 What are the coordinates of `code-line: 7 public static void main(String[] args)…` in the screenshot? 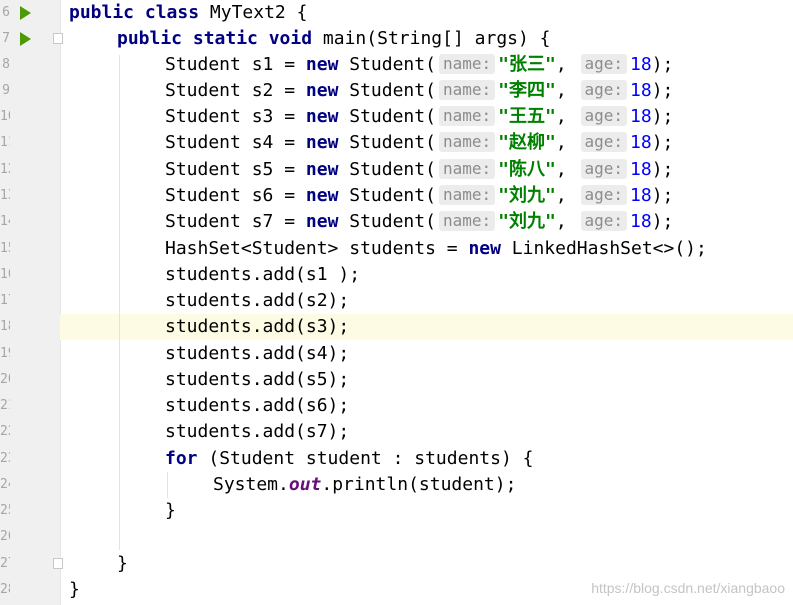 It's located at (396, 39).